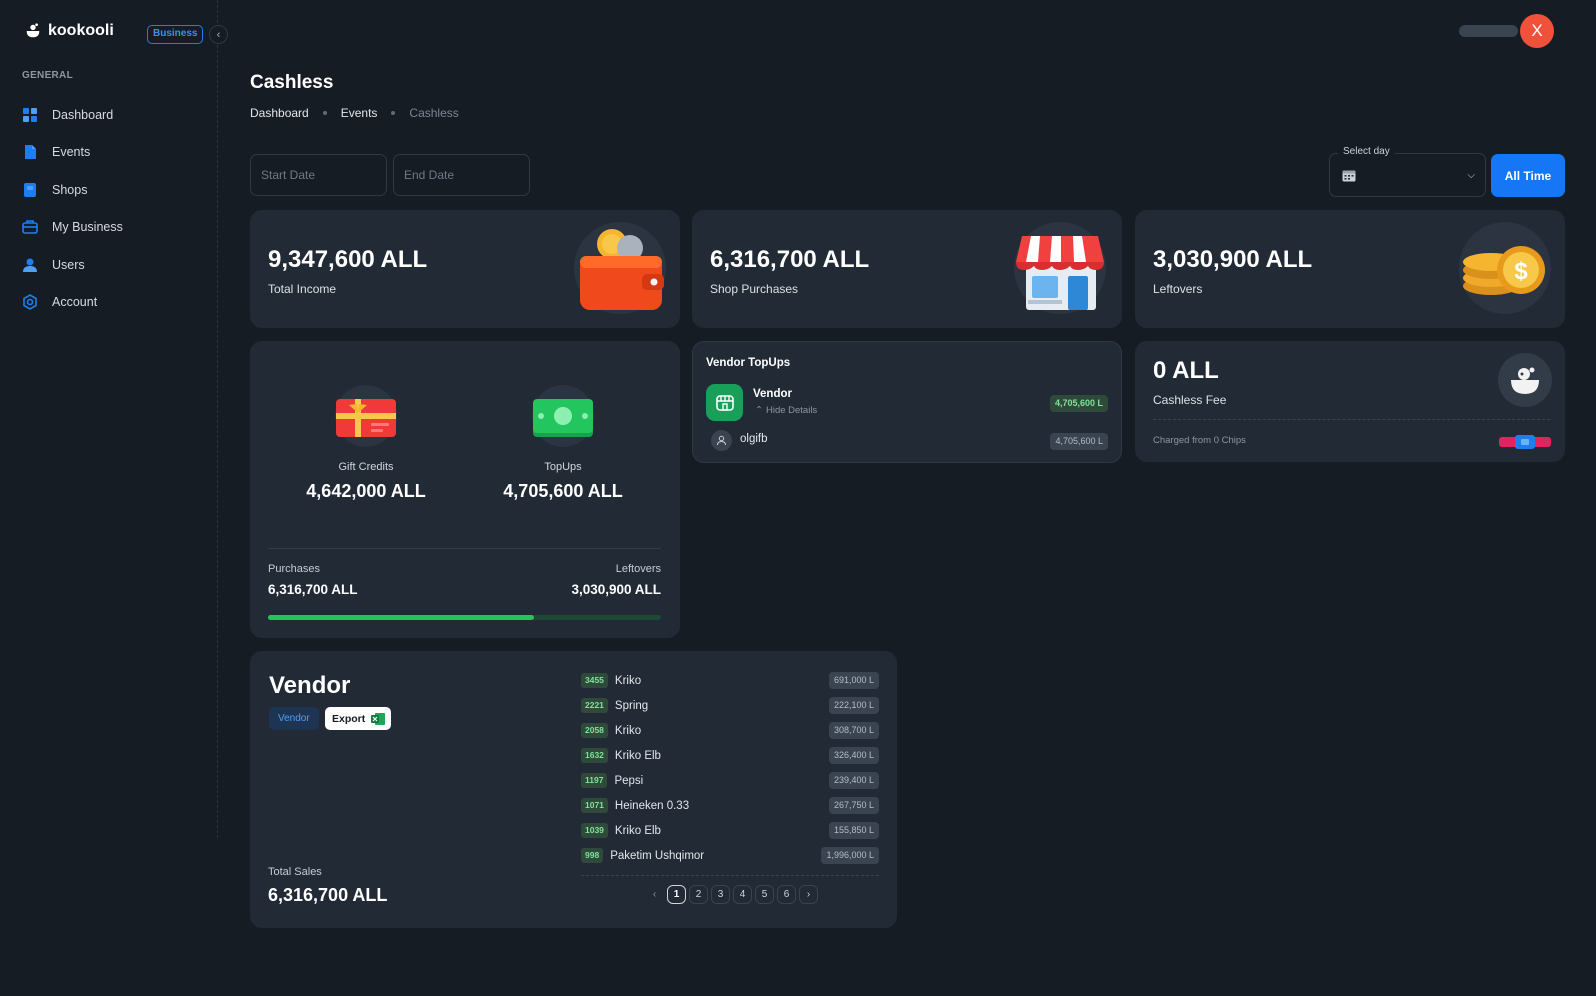  I want to click on product-amount: 326,400 L, so click(853, 755).